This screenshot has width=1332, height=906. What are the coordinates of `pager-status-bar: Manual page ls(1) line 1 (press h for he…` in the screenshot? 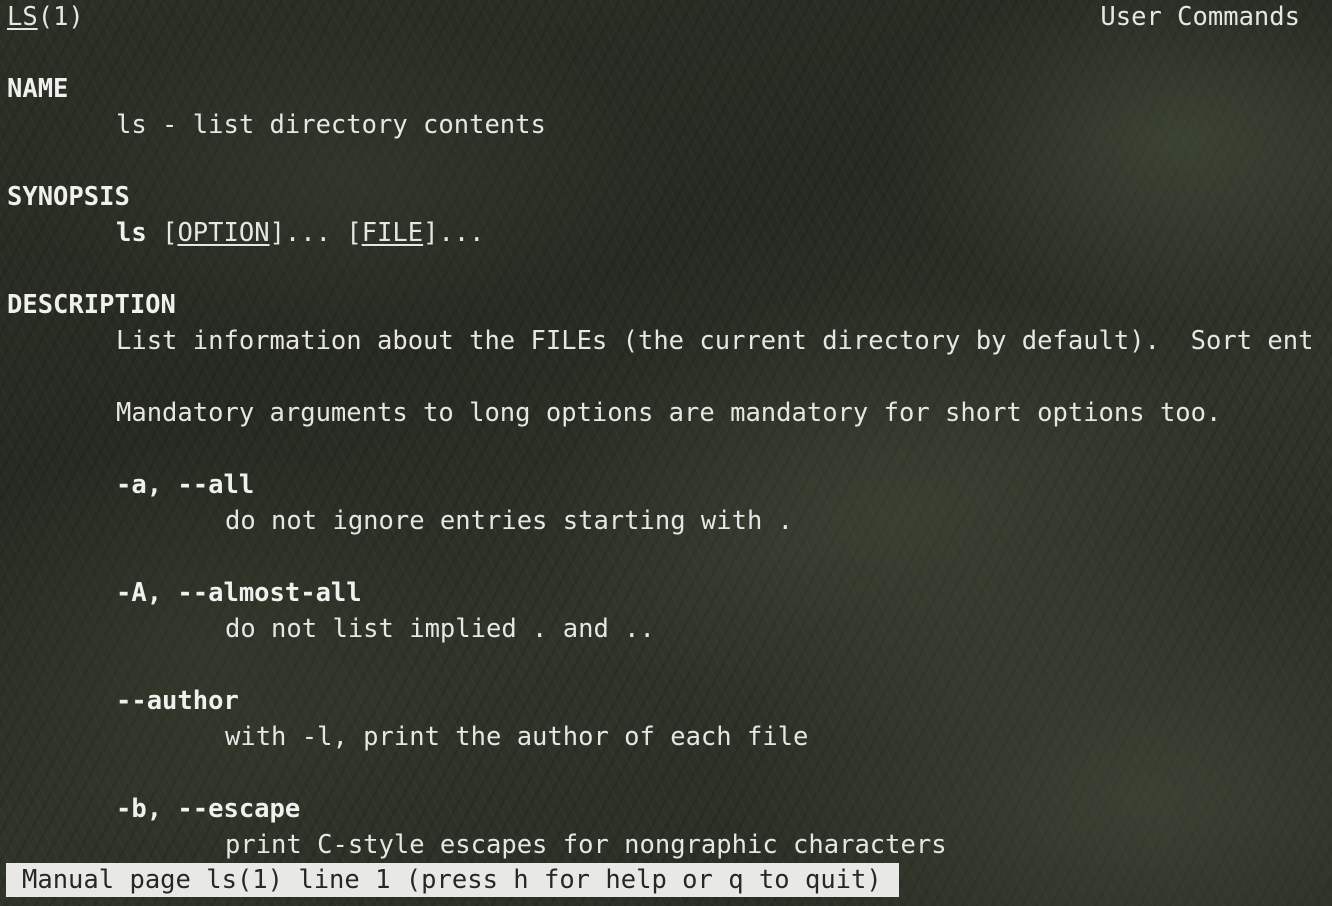 It's located at (452, 880).